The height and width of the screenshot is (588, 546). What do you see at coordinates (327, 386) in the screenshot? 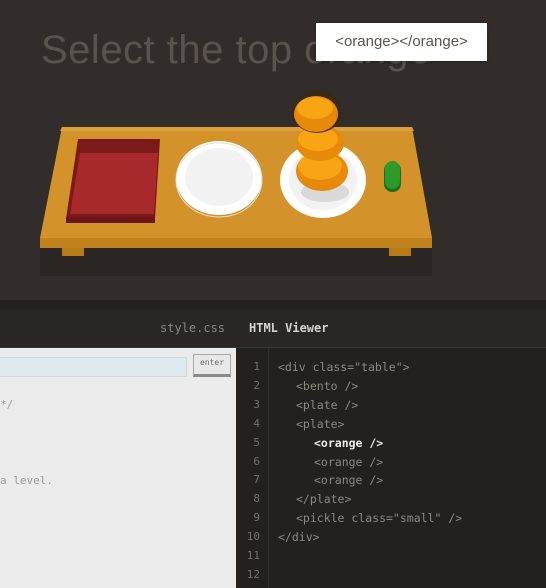
I see `code-line: <bento />` at bounding box center [327, 386].